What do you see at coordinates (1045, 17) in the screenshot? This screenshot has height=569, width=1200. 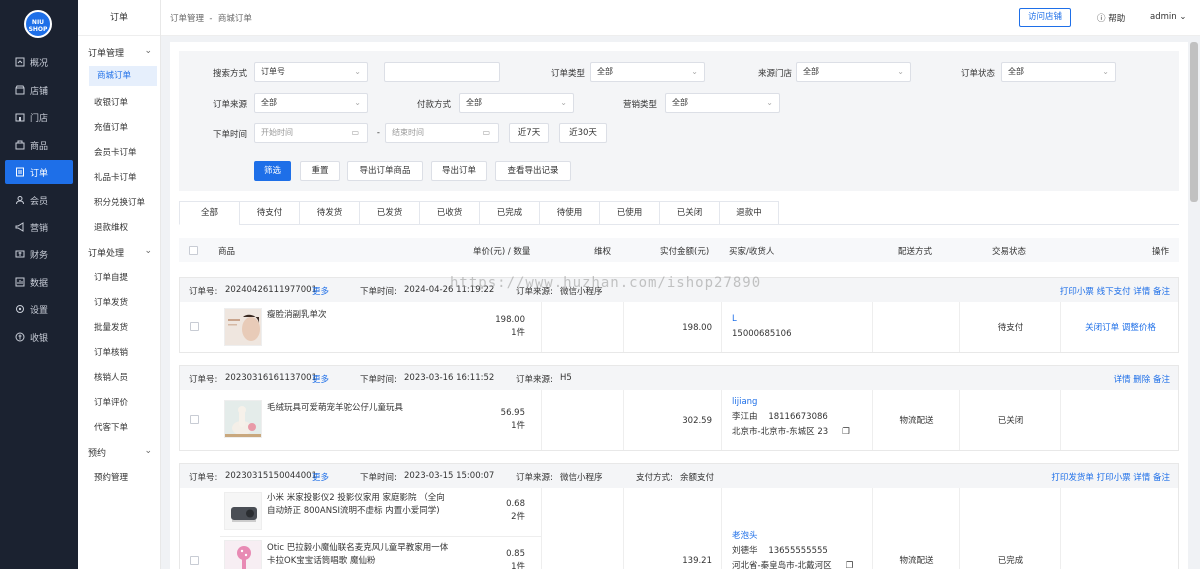 I see `visit-store-button: 访问店铺` at bounding box center [1045, 17].